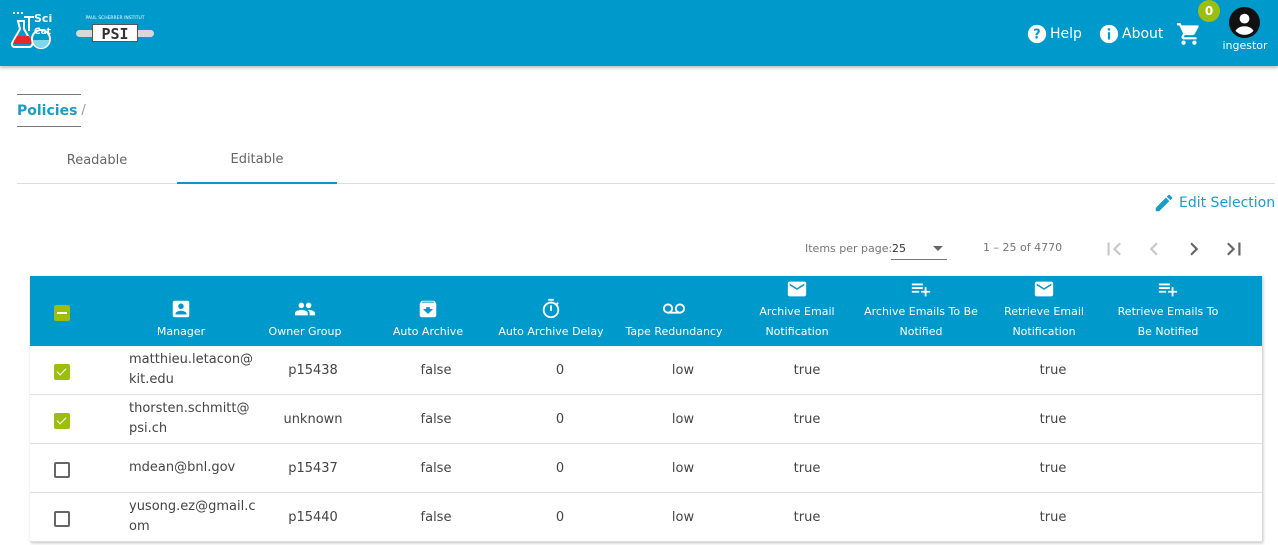  Describe the element at coordinates (97, 160) in the screenshot. I see `tab-readable: Readable` at that location.